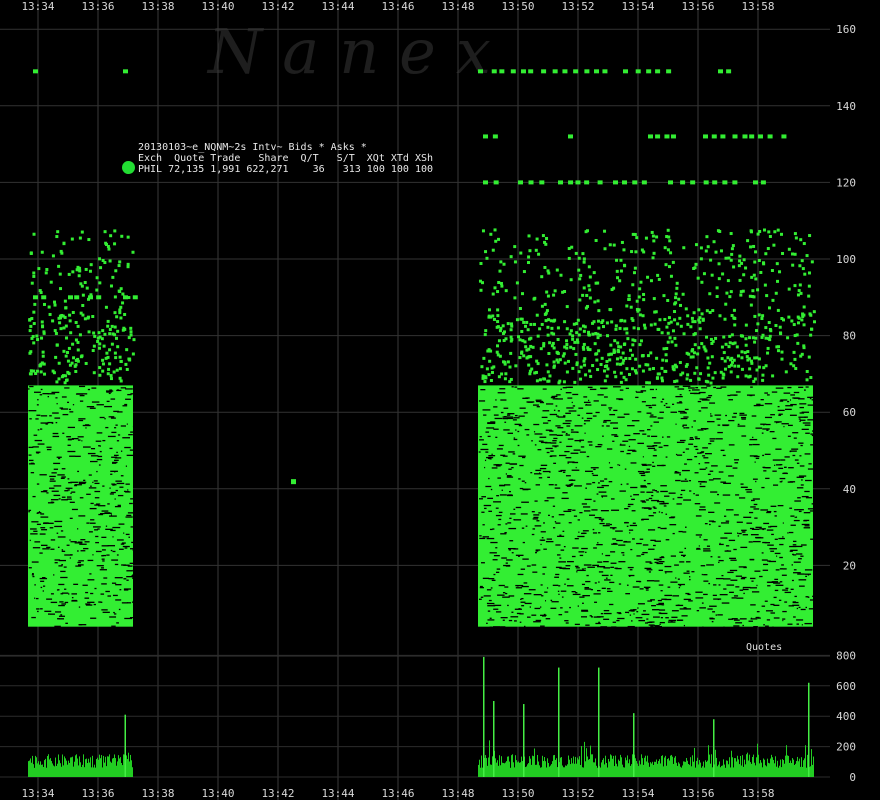 This screenshot has height=800, width=880. What do you see at coordinates (337, 6) in the screenshot?
I see `x-tick-label: 13:44` at bounding box center [337, 6].